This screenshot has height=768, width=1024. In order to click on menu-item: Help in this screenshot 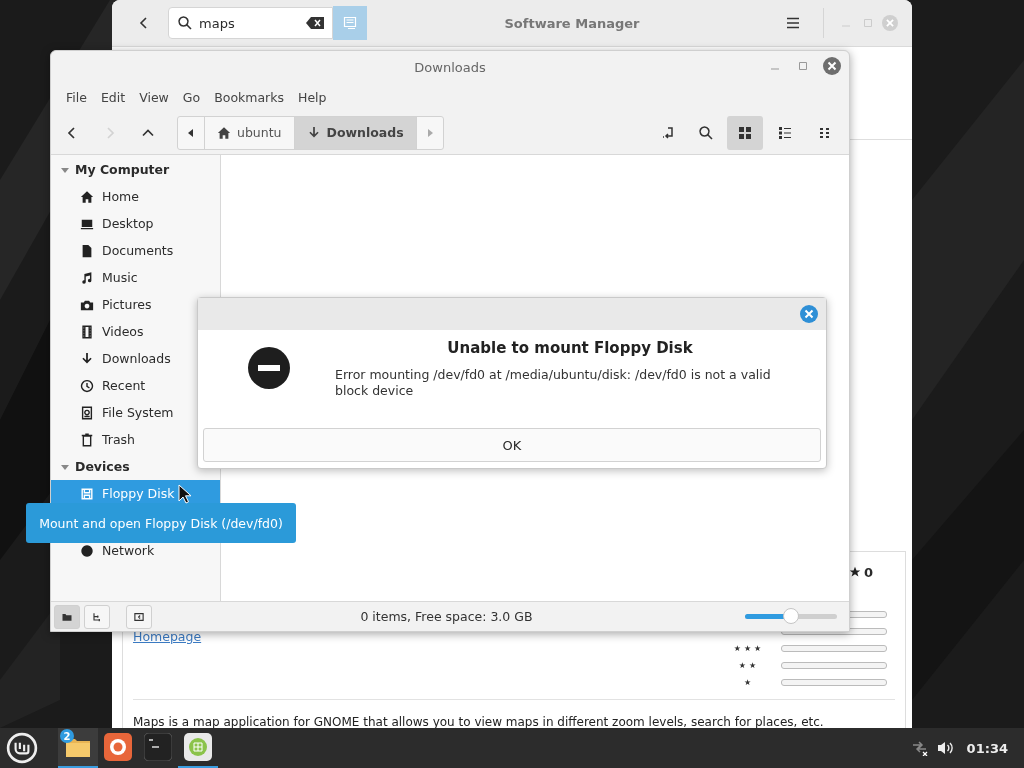, I will do `click(312, 97)`.